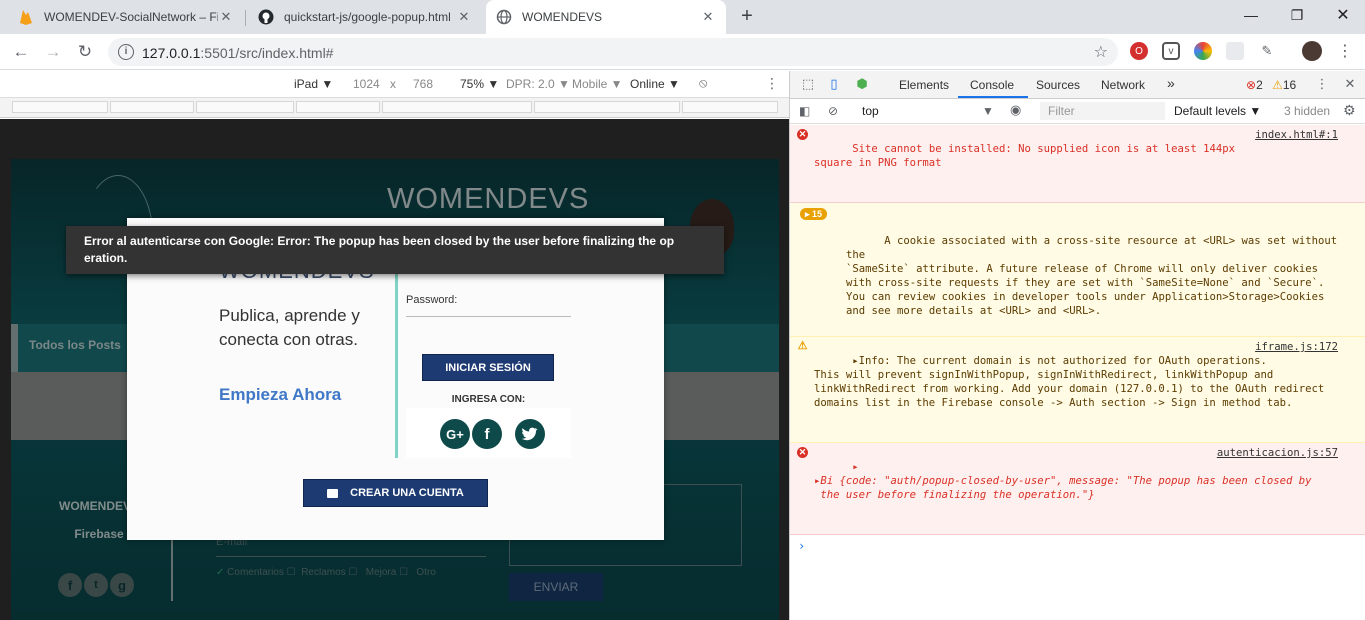 Image resolution: width=1365 pixels, height=620 pixels. What do you see at coordinates (924, 85) in the screenshot?
I see `tab-elements: Elements` at bounding box center [924, 85].